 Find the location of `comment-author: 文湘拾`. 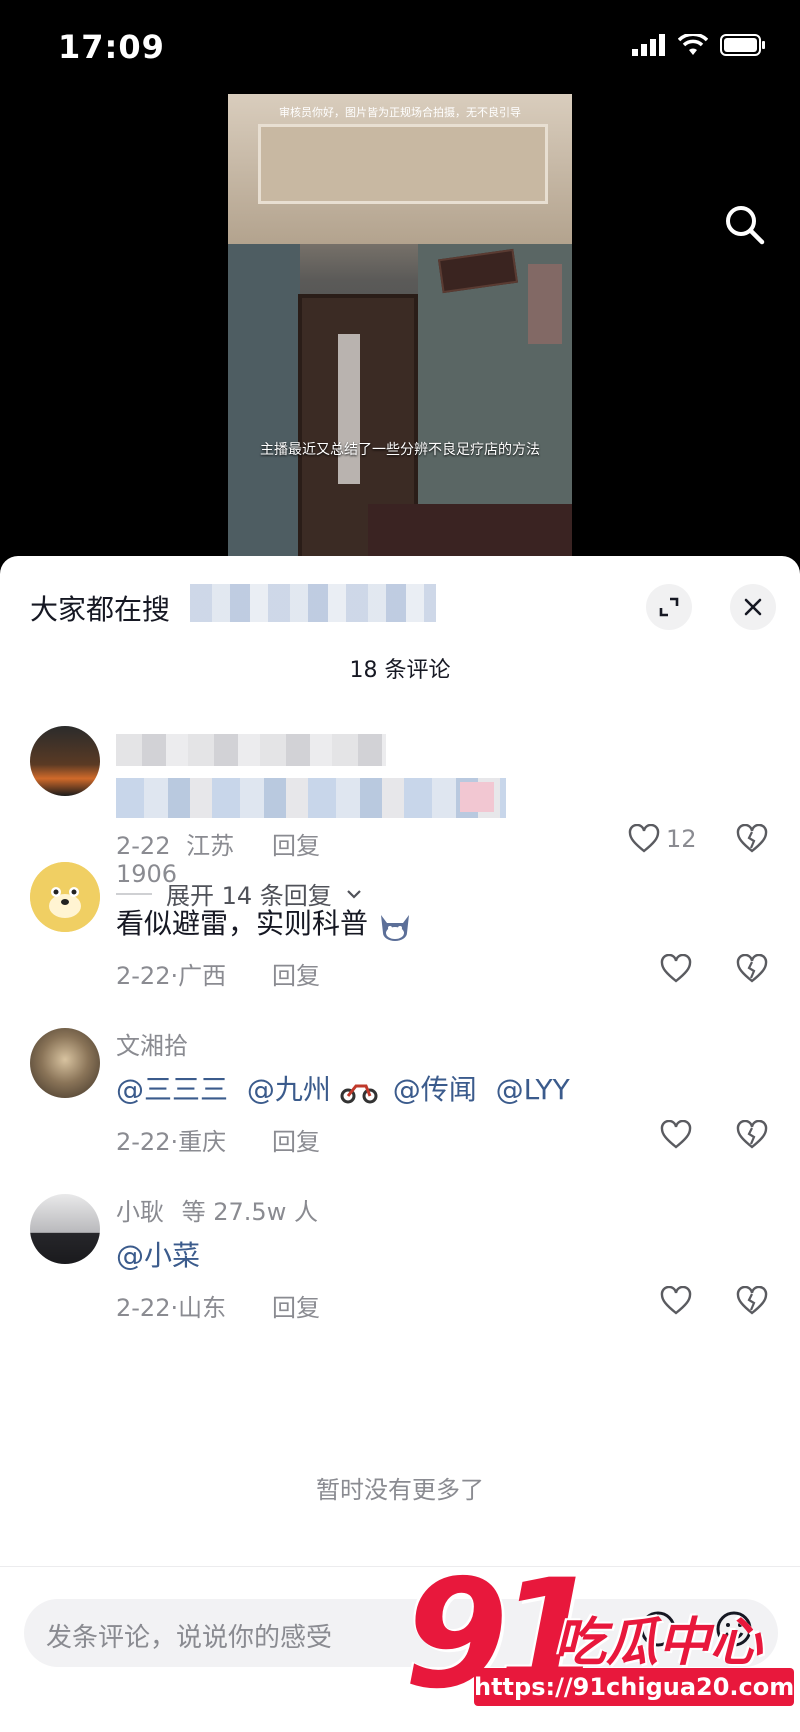

comment-author: 文湘拾 is located at coordinates (152, 1043).